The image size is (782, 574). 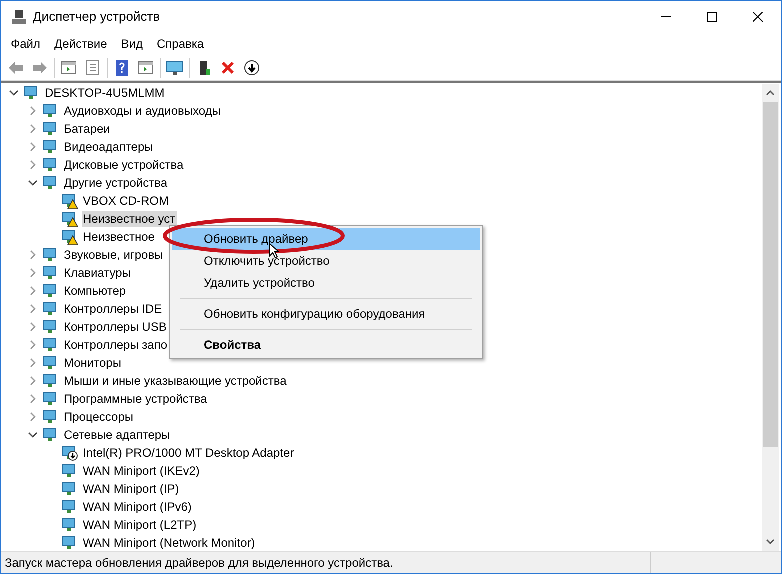 What do you see at coordinates (180, 44) in the screenshot?
I see `menu-item: Справка` at bounding box center [180, 44].